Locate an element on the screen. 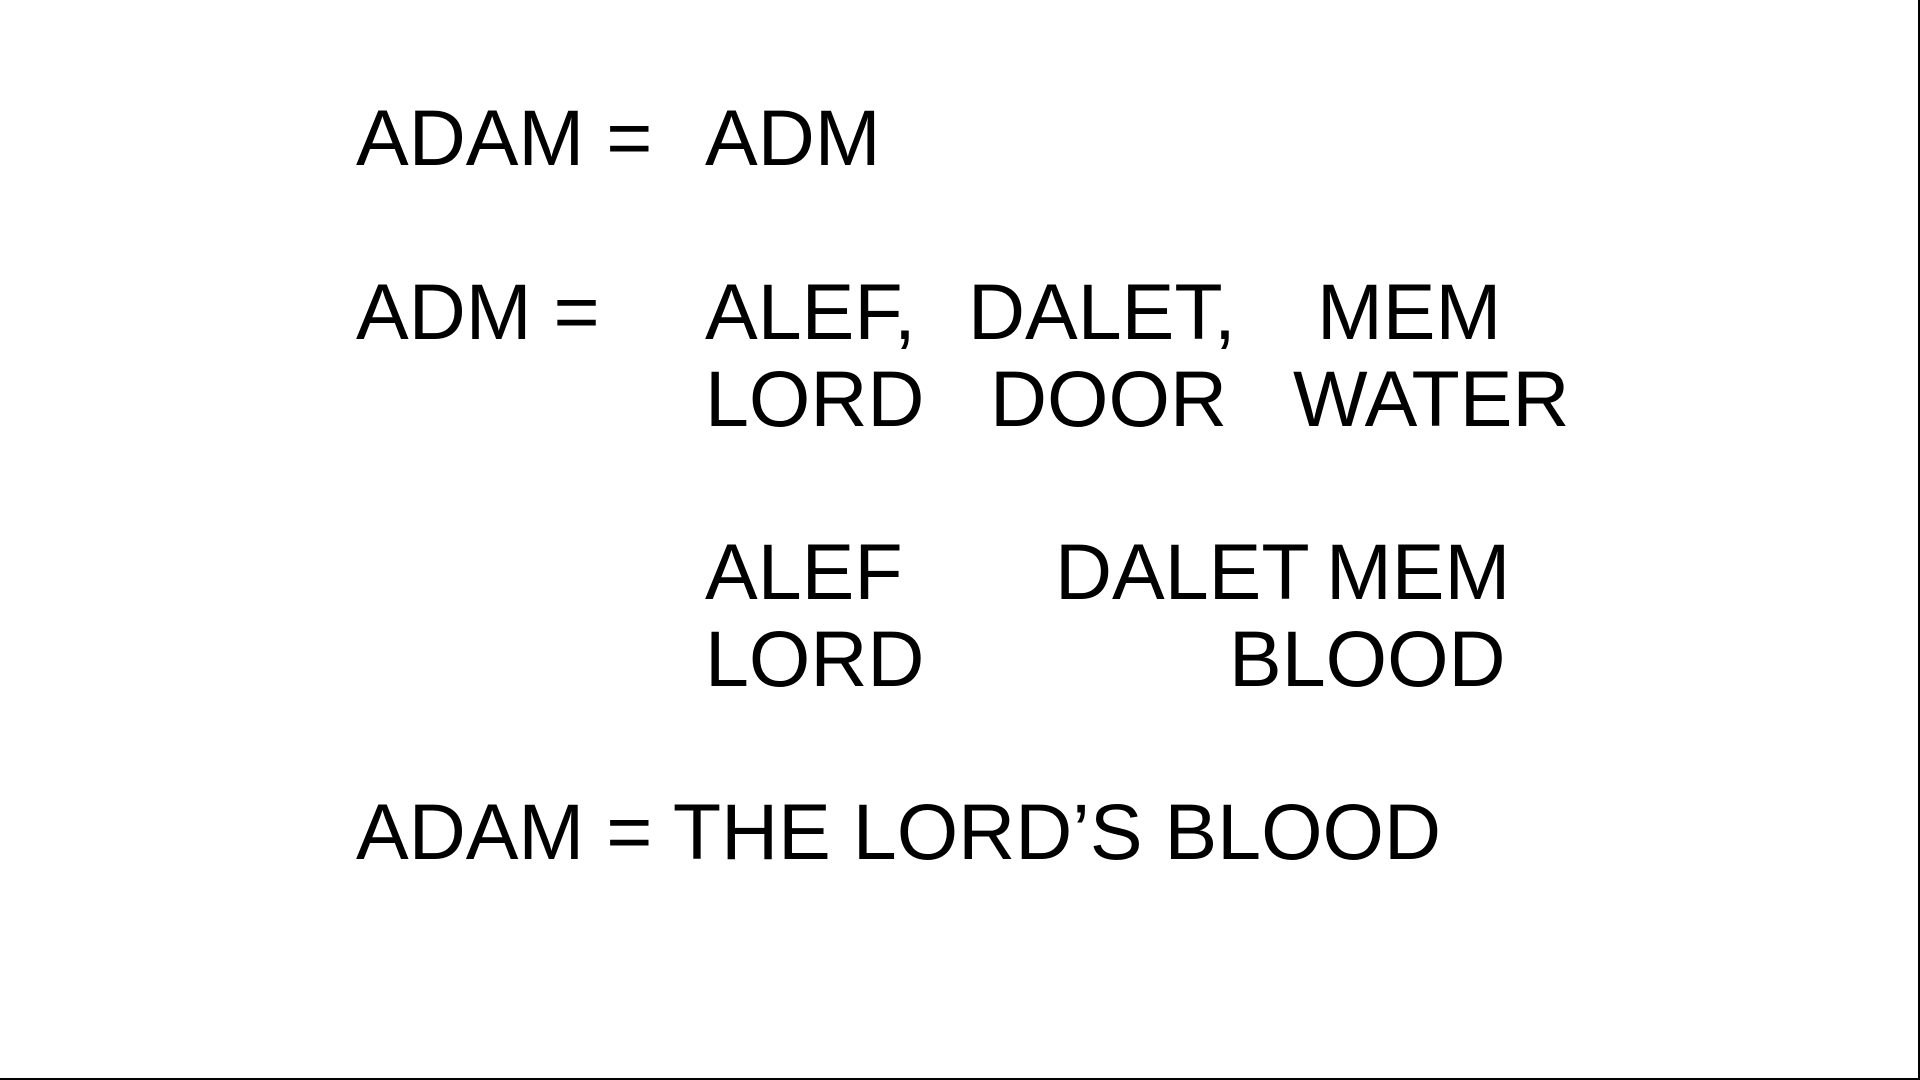  conclusion-line: ADAM = THE LORD’S BLOOD is located at coordinates (899, 831).